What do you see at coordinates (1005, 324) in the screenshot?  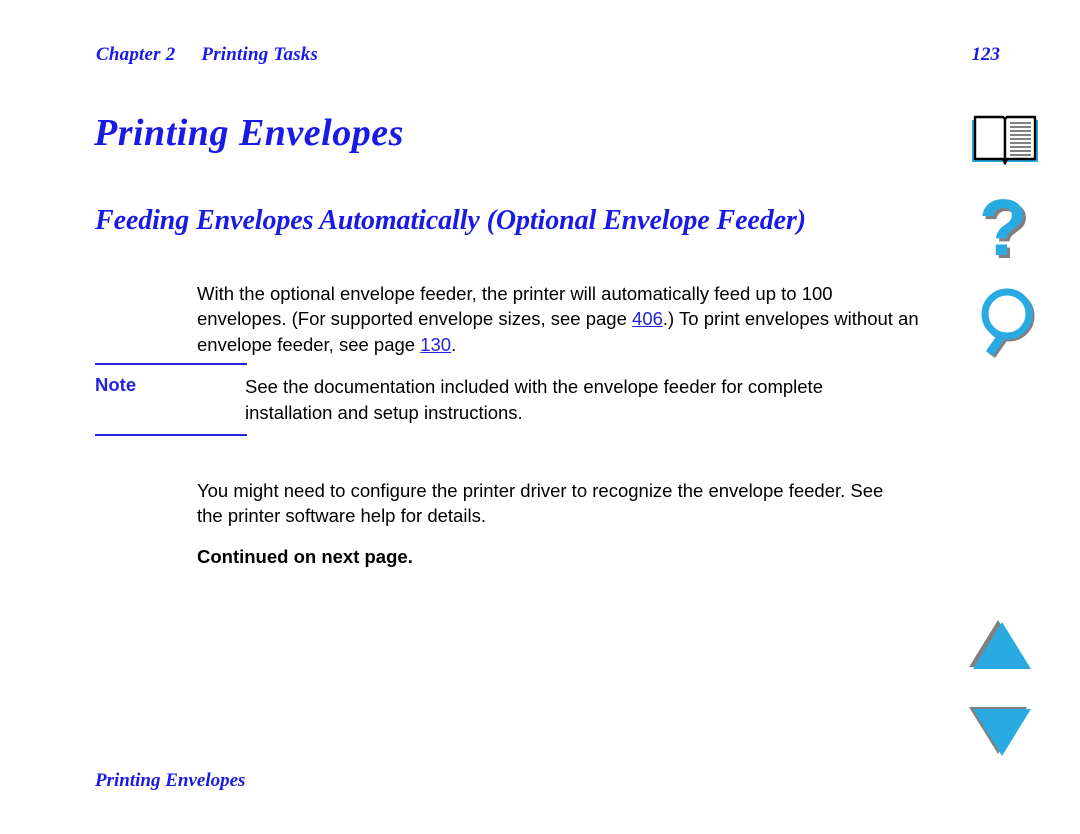 I see `magnifier-icon` at bounding box center [1005, 324].